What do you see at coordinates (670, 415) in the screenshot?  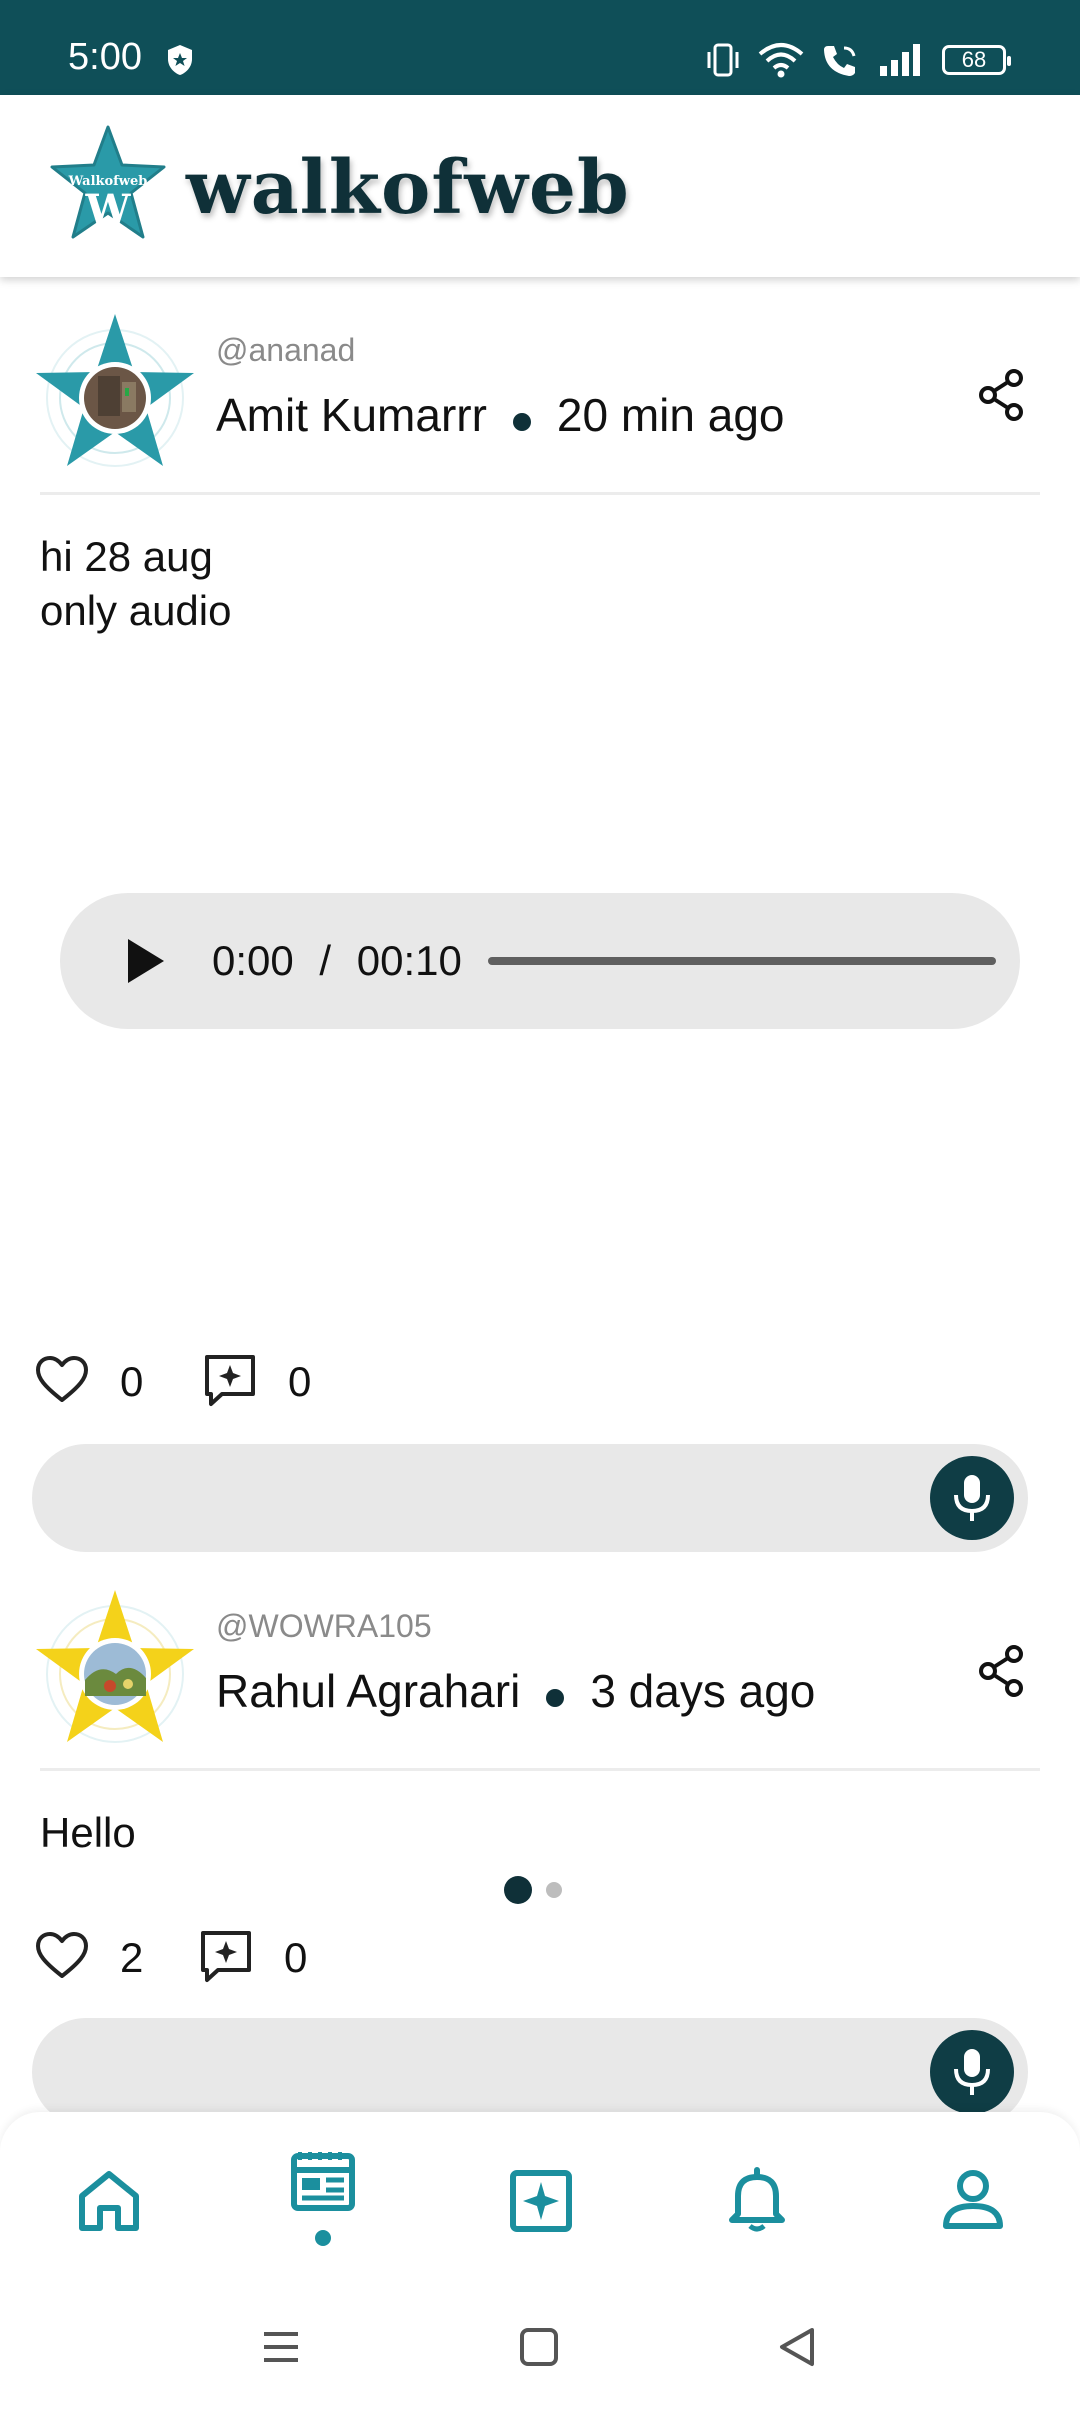 I see `post-time: 20 min ago` at bounding box center [670, 415].